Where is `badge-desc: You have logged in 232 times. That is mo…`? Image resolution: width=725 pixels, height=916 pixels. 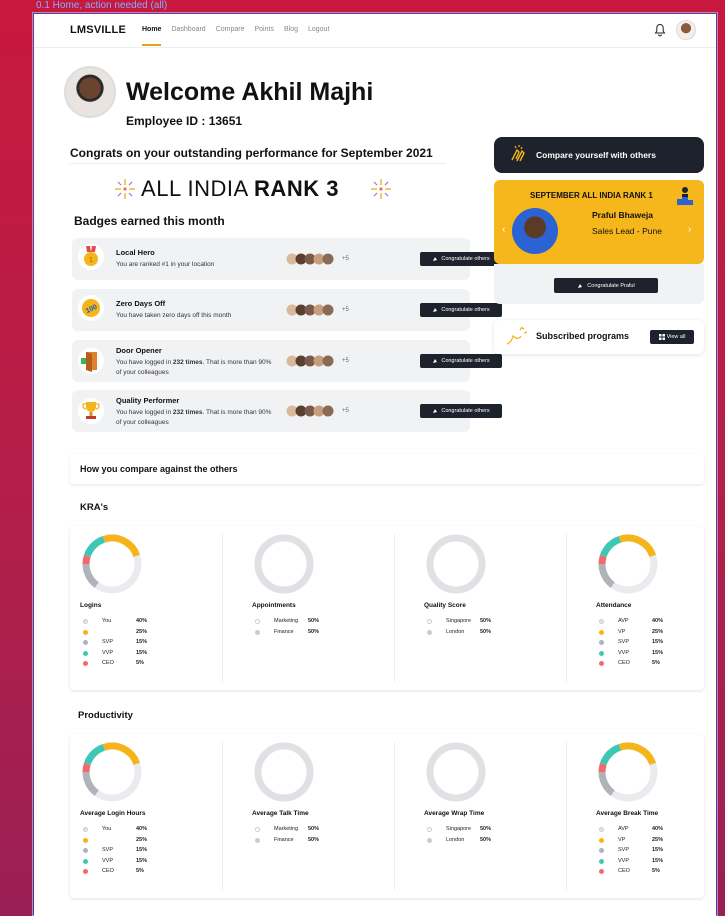
badge-desc: You have logged in 232 times. That is mo… is located at coordinates (194, 367).